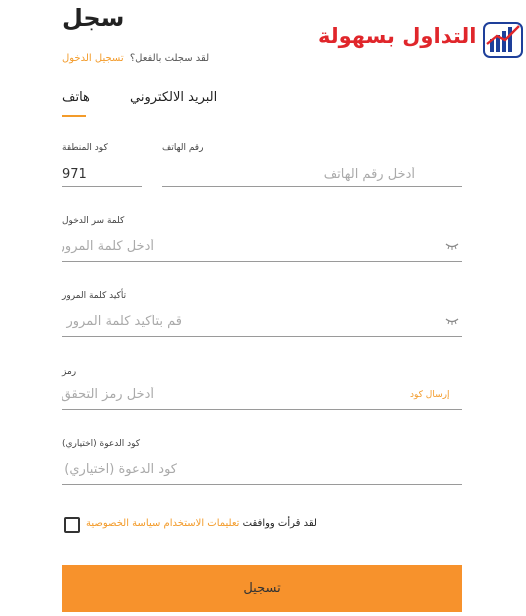  Describe the element at coordinates (108, 246) in the screenshot. I see `password-input` at that location.